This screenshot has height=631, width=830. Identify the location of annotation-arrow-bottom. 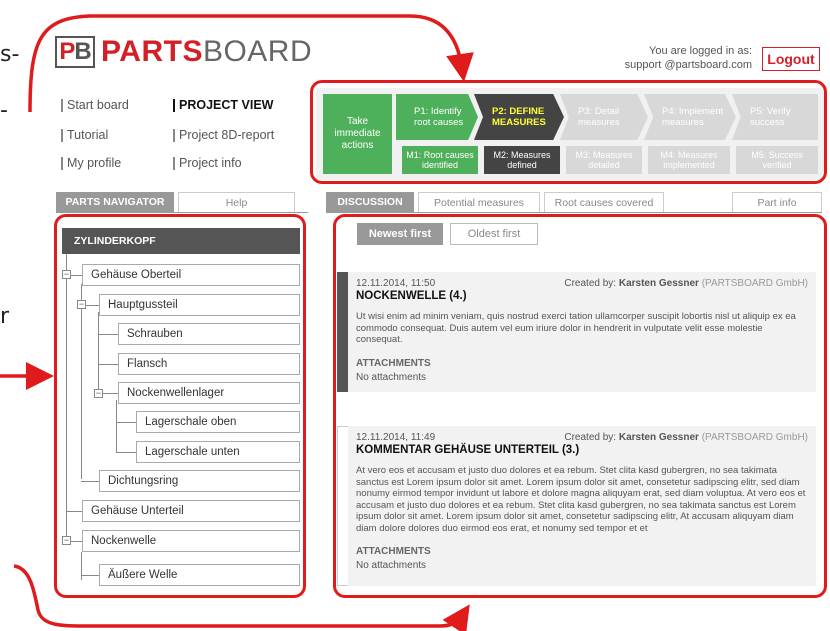
(241, 597).